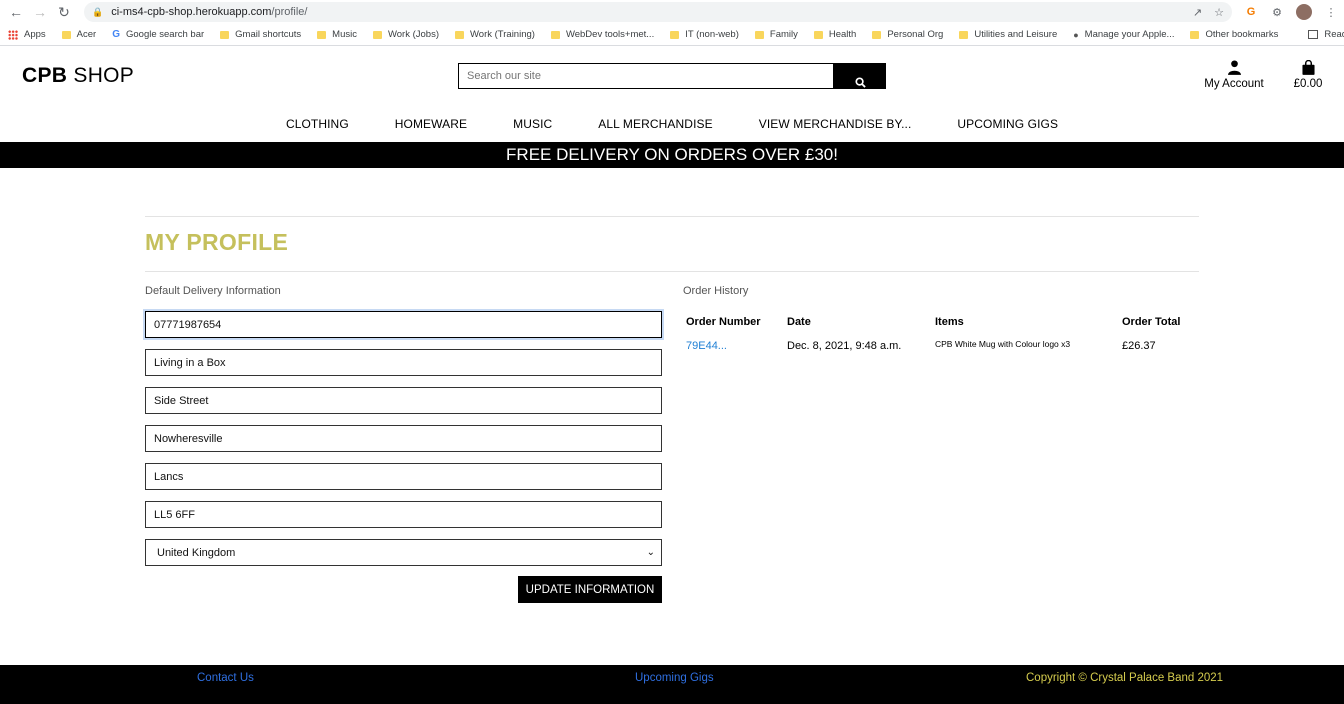 The image size is (1344, 704). I want to click on nav-music: MUSIC, so click(532, 124).